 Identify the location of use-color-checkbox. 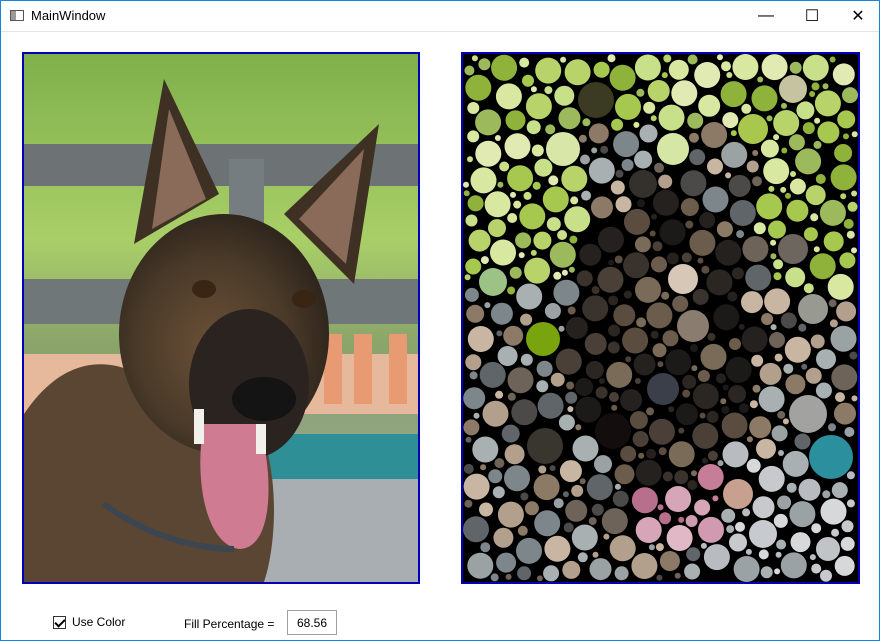
(59, 622).